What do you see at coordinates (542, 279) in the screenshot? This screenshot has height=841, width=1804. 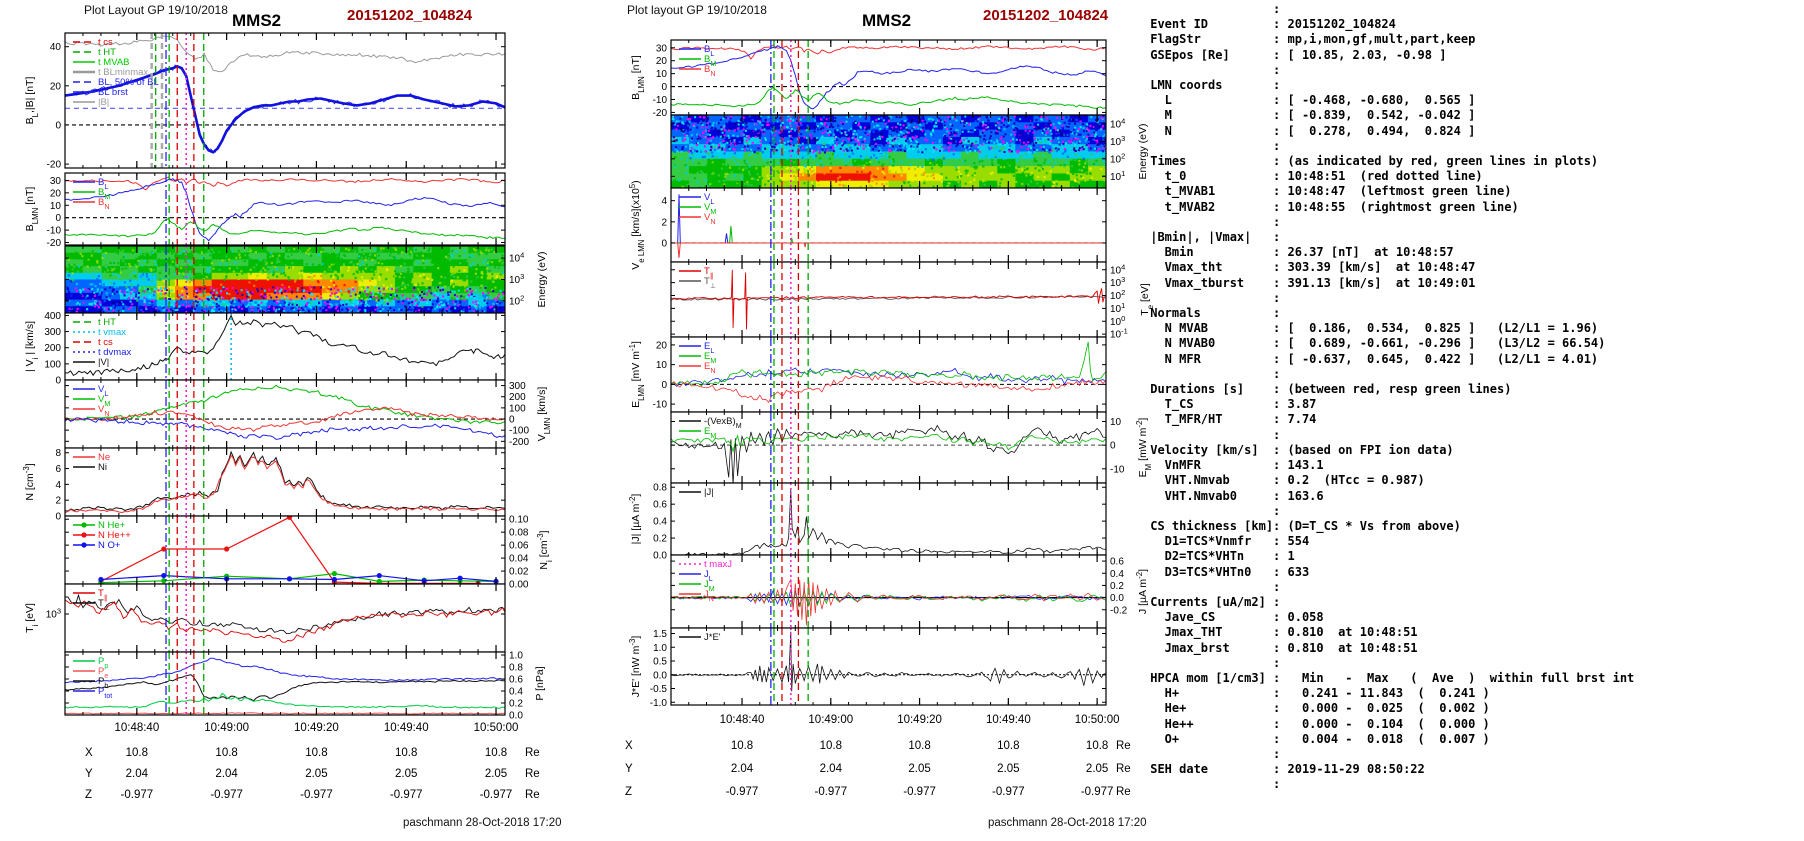 I see `svg-text: Energy (eV)` at bounding box center [542, 279].